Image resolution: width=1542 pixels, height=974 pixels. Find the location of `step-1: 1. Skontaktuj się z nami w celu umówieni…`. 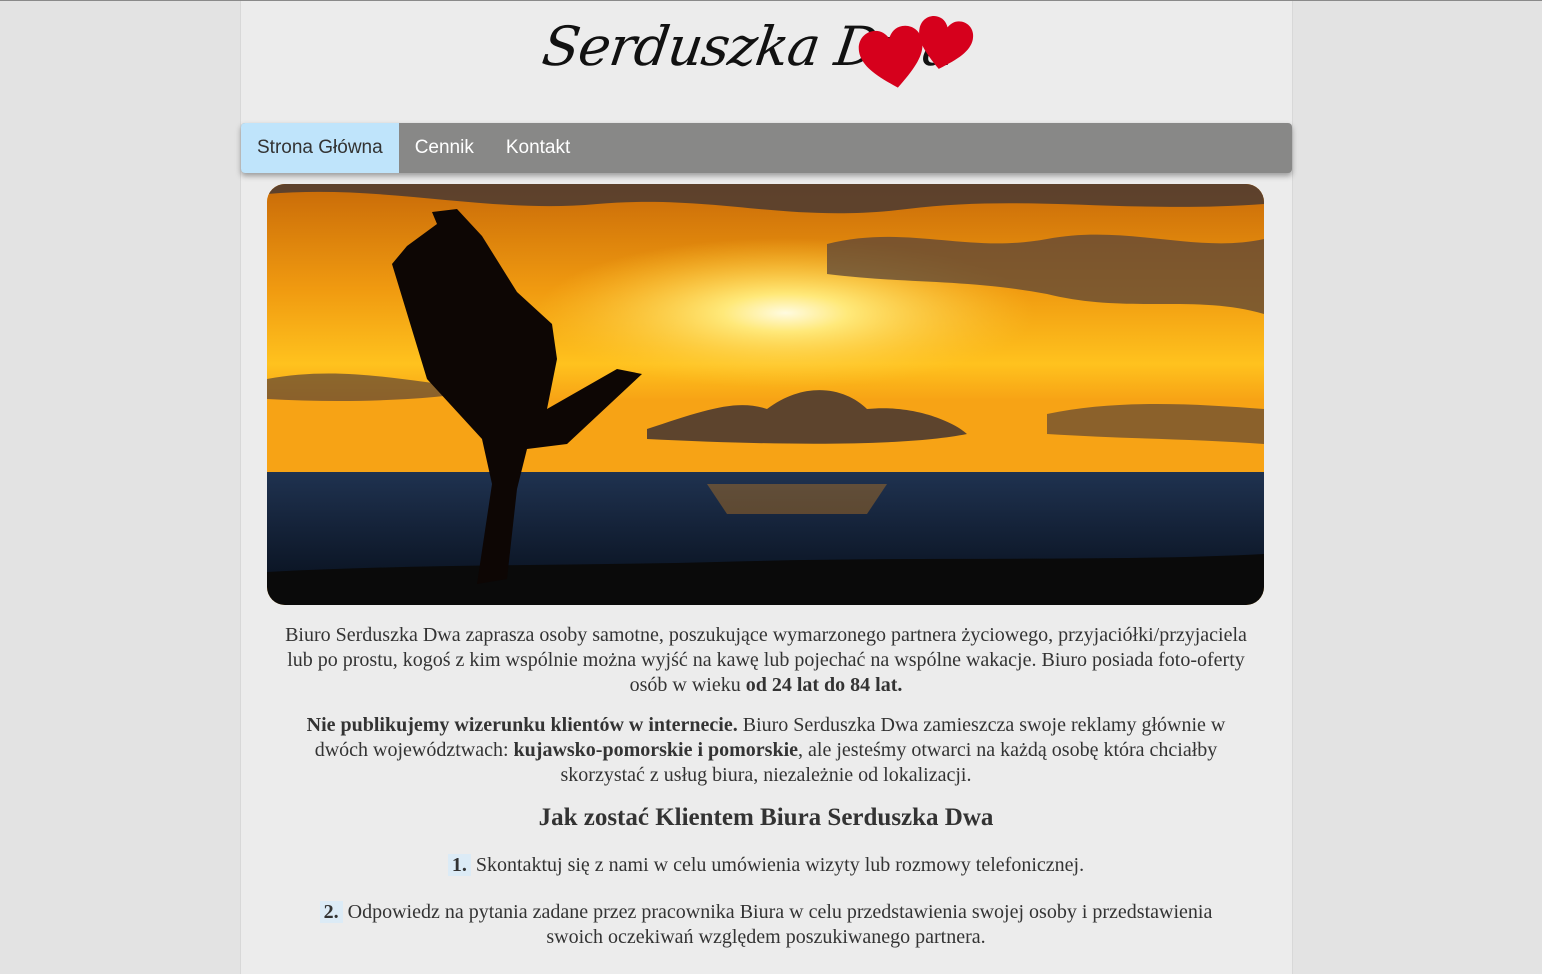

step-1: 1. Skontaktuj się z nami w celu umówieni… is located at coordinates (766, 865).